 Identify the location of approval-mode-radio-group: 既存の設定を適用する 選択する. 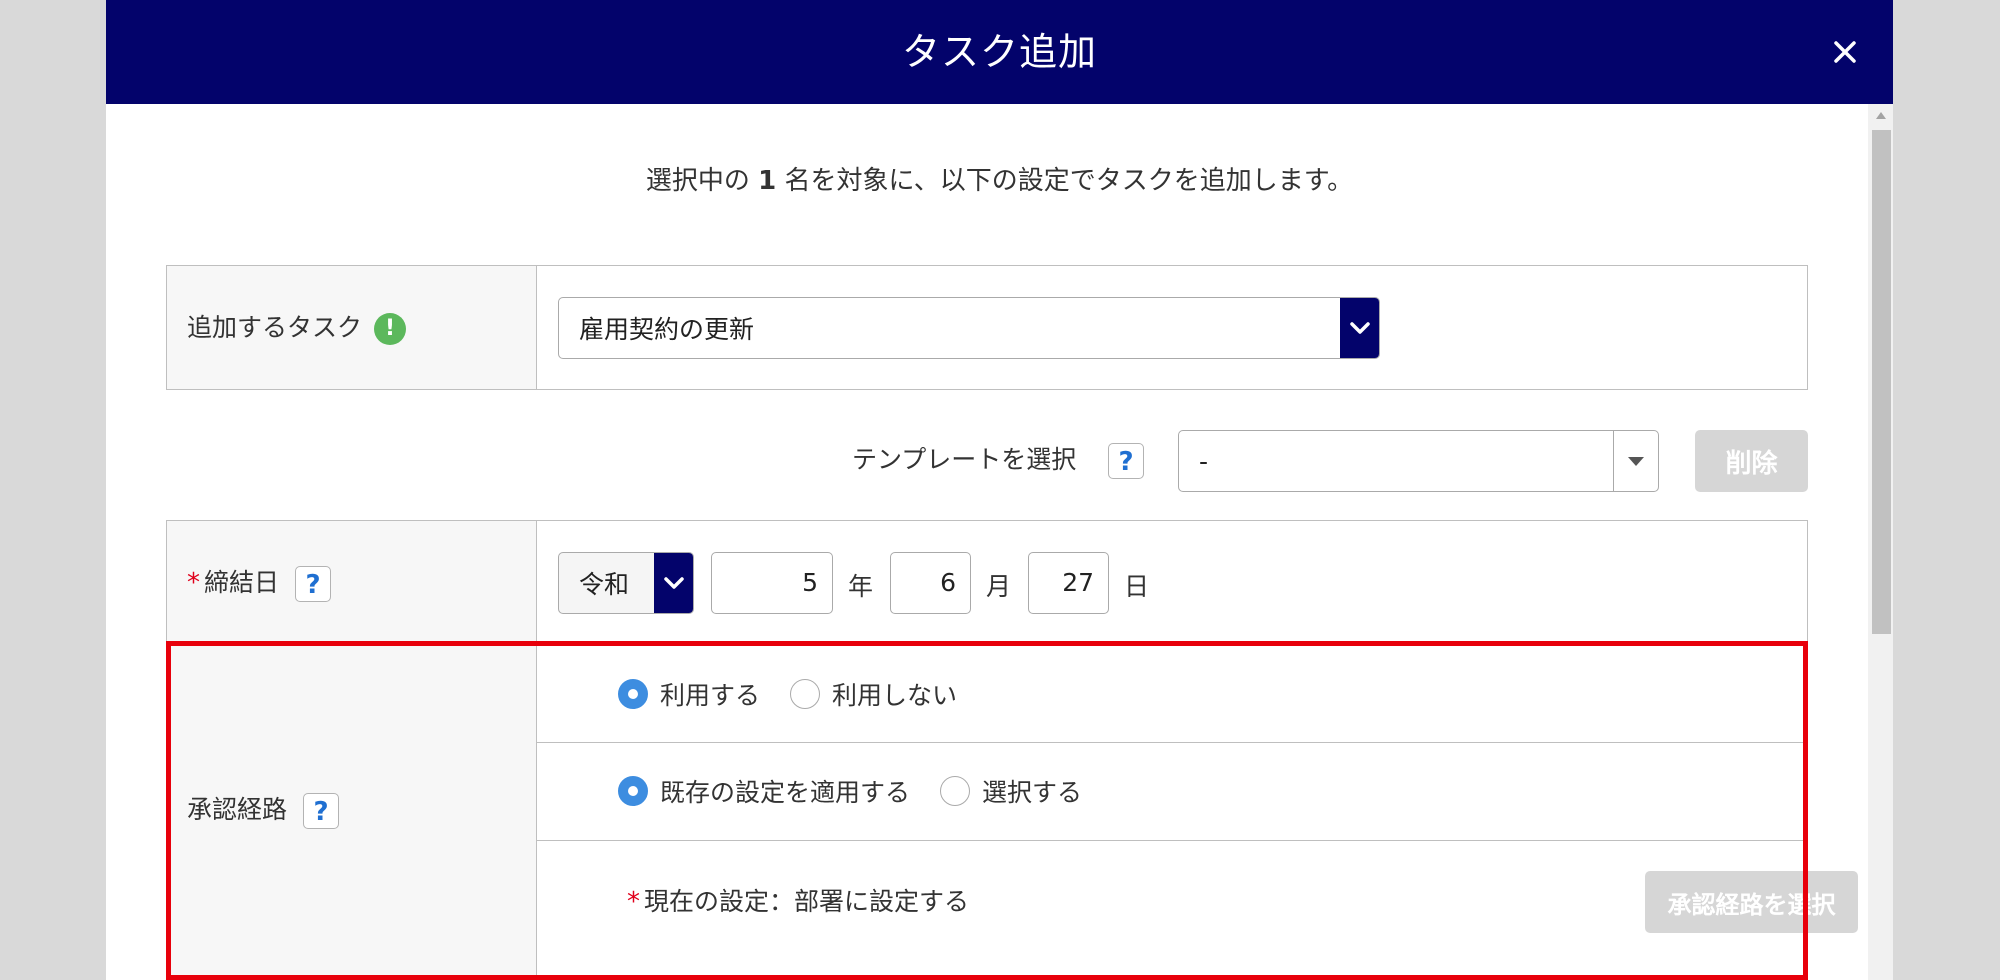
(865, 792).